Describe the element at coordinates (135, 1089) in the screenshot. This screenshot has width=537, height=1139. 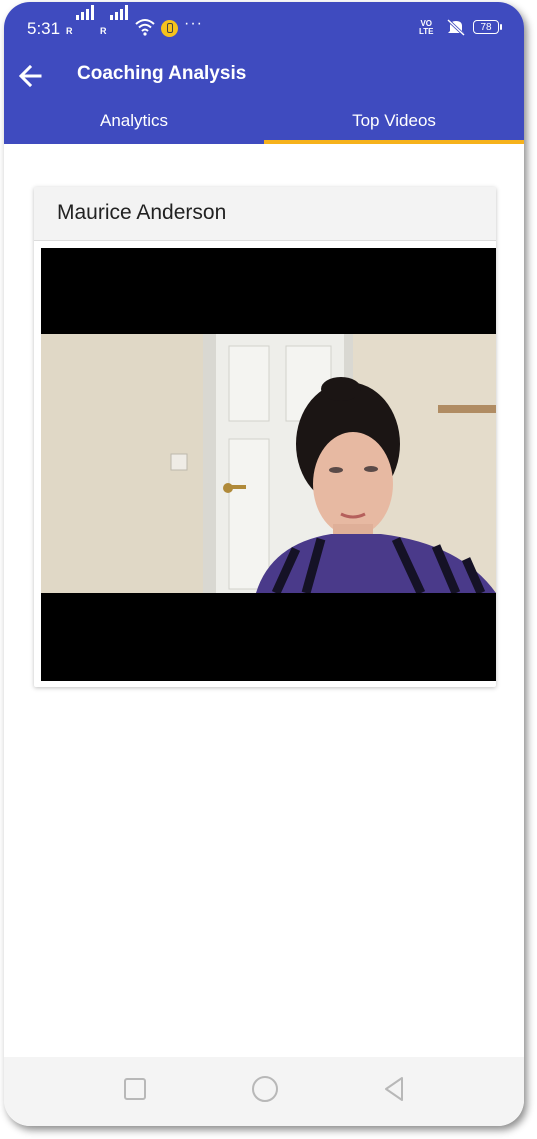
I see `recents-icon` at that location.